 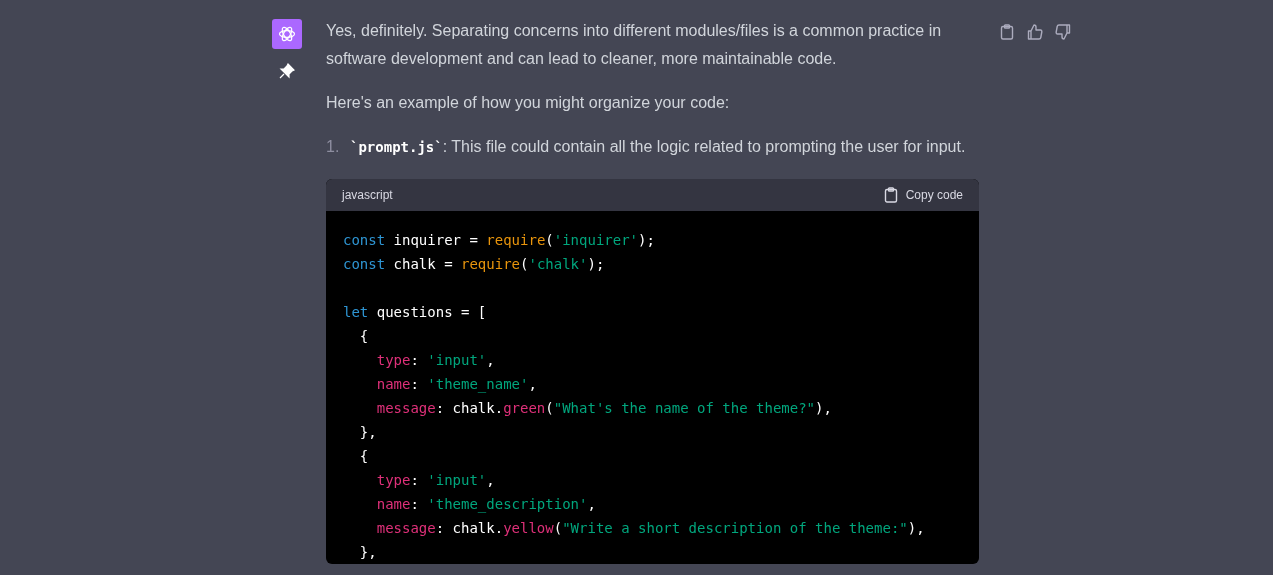 What do you see at coordinates (634, 45) in the screenshot?
I see `message-paragraph: Yes, definitely. Separating concerns into different modules/files is a common practice in software development and can lead to cleaner, more maintainable code.` at bounding box center [634, 45].